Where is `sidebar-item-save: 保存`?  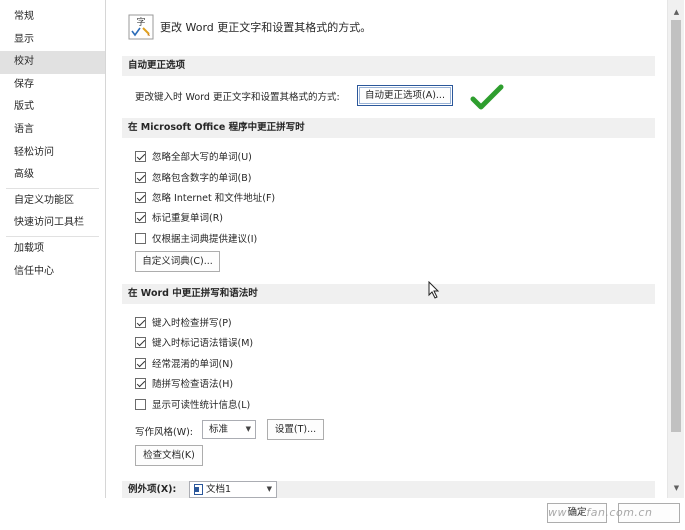
sidebar-item-save: 保存 is located at coordinates (52, 85).